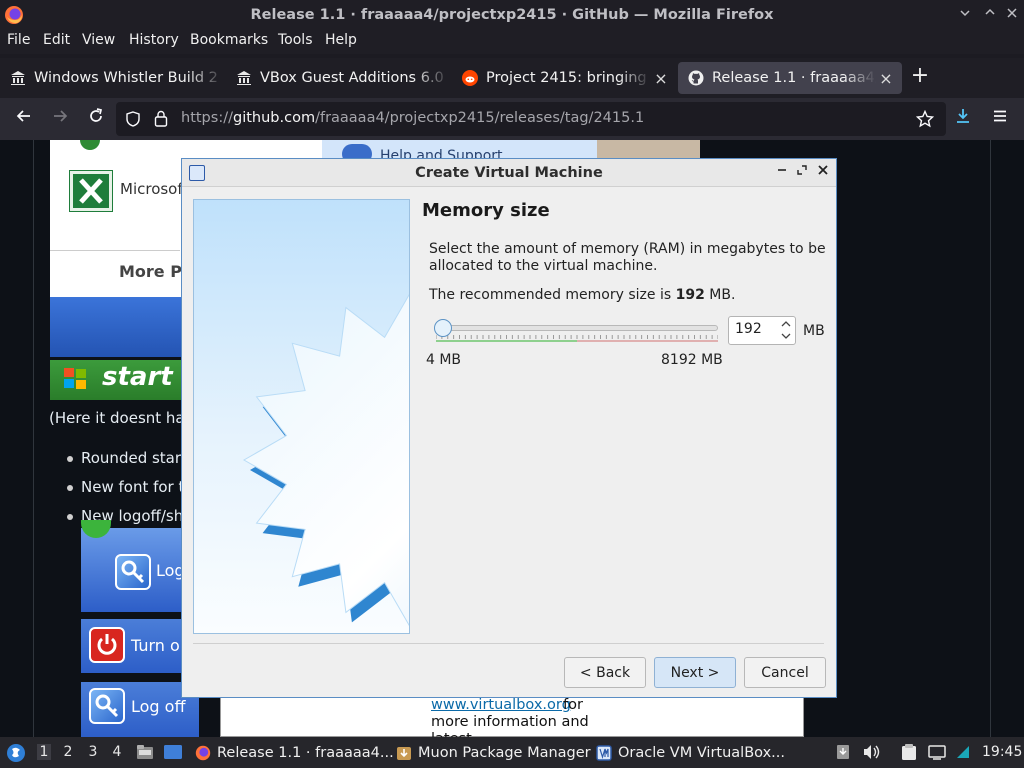 The image size is (1024, 768). I want to click on close-icon, so click(823, 170).